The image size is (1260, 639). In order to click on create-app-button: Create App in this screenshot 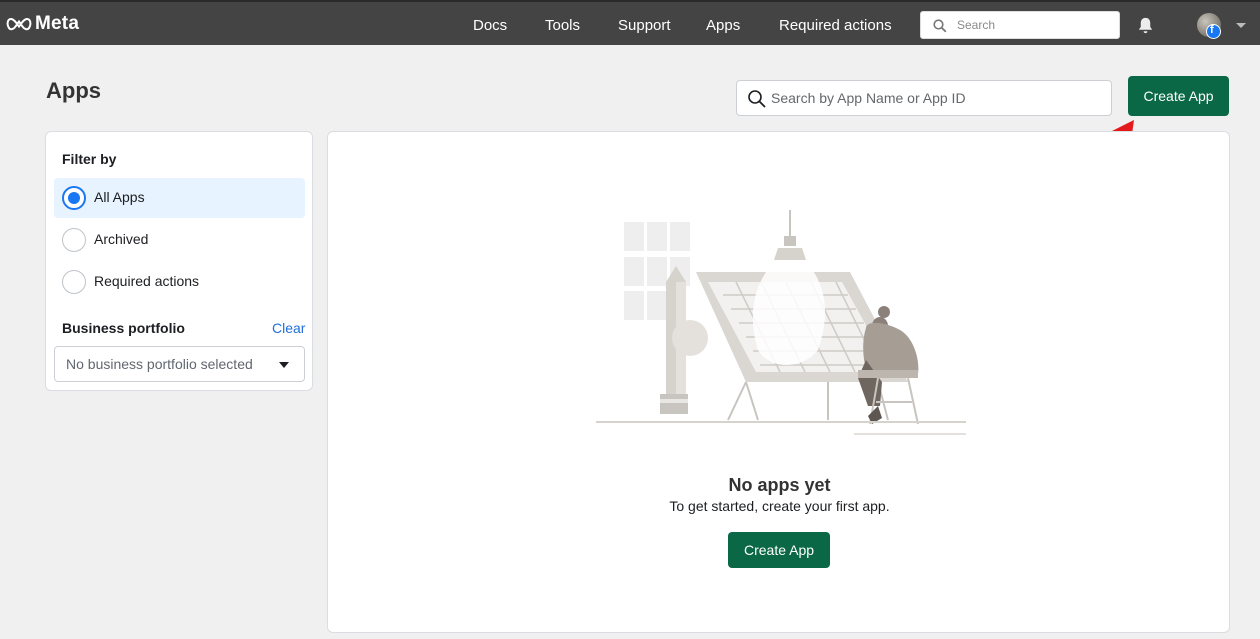, I will do `click(1178, 96)`.